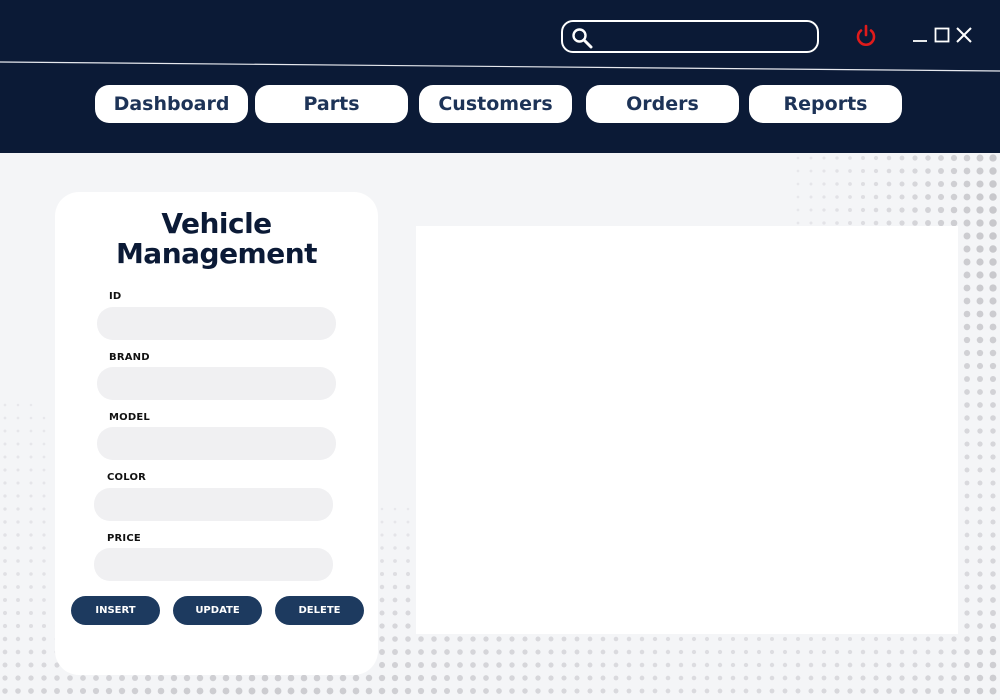  What do you see at coordinates (706, 37) in the screenshot?
I see `search-input` at bounding box center [706, 37].